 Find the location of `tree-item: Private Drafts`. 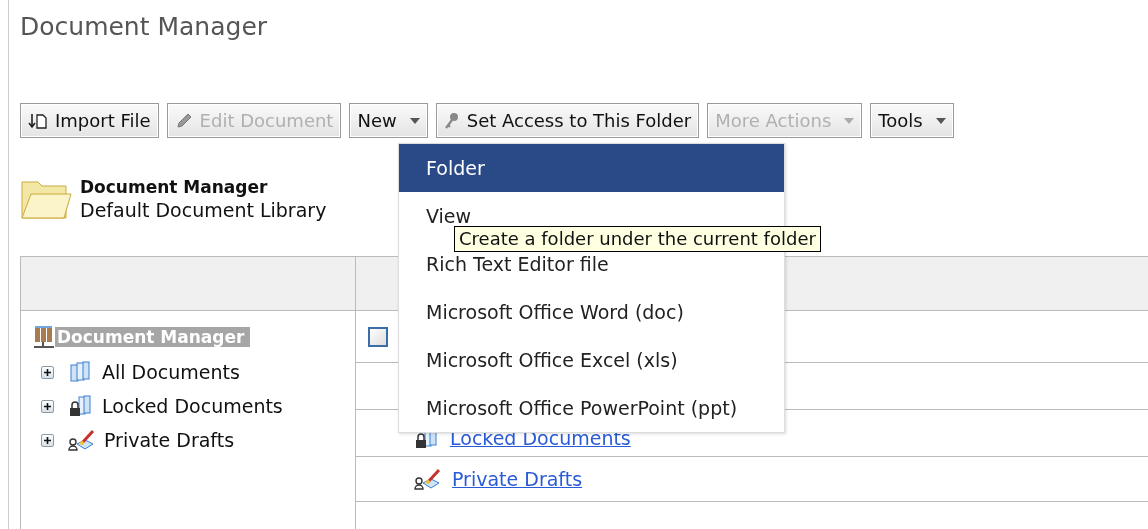

tree-item: Private Drafts is located at coordinates (169, 440).